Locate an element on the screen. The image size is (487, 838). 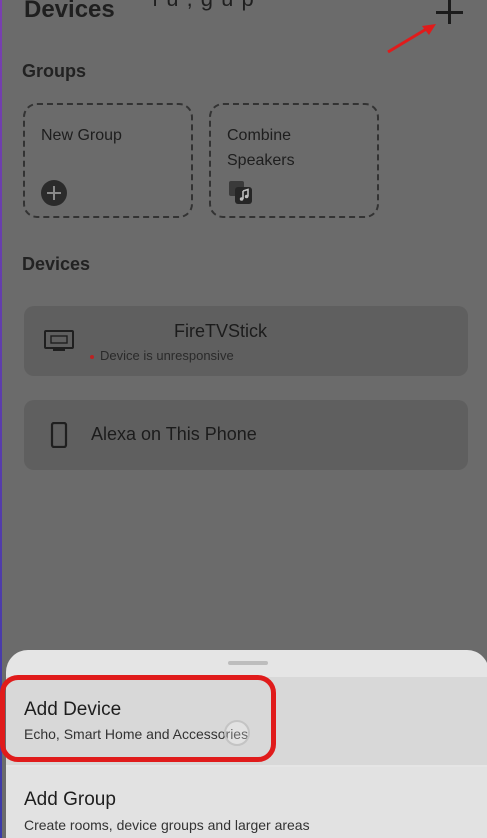
phone-icon is located at coordinates (59, 435).